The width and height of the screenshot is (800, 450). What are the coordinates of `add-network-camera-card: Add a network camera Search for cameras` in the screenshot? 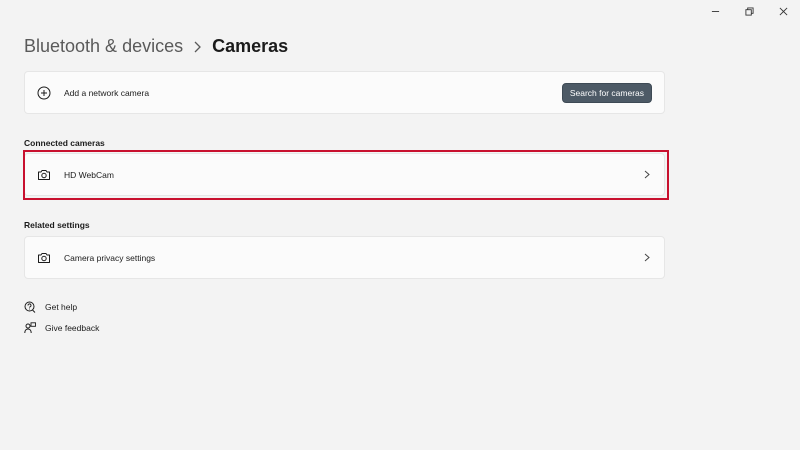 It's located at (344, 92).